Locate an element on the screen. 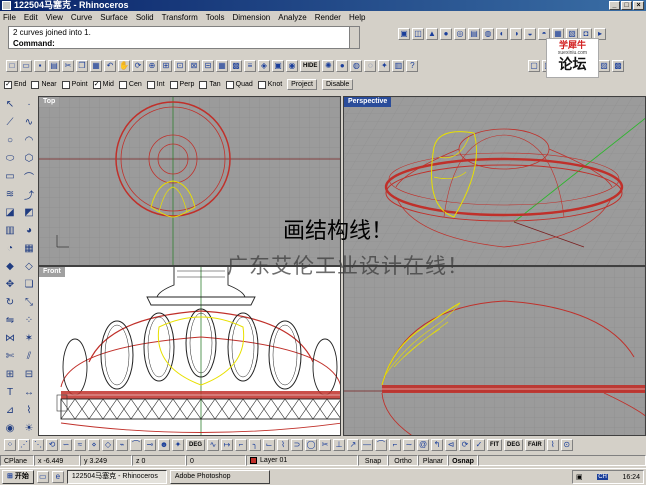  zoom-icon: ⊕ is located at coordinates (152, 66).